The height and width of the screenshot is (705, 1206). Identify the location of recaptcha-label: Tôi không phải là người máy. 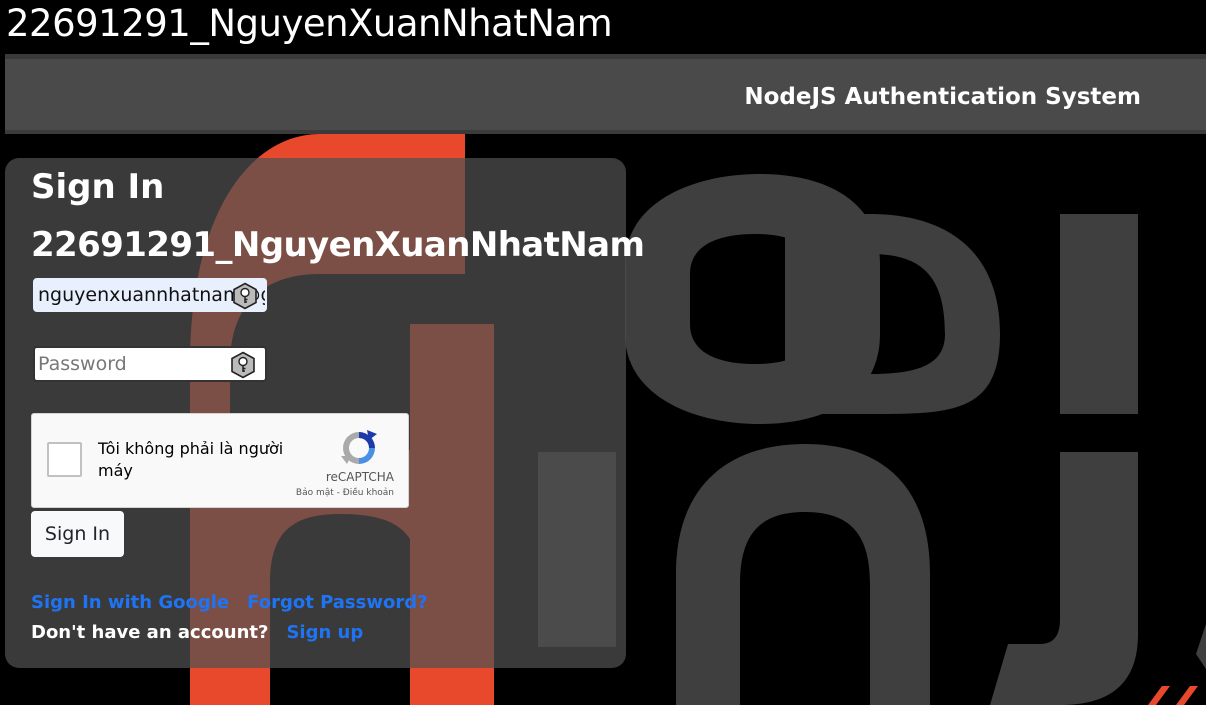
(191, 459).